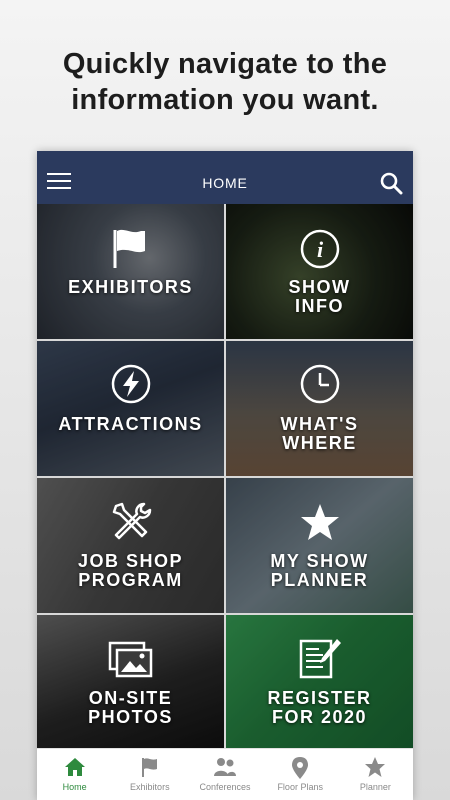 The width and height of the screenshot is (450, 800). Describe the element at coordinates (375, 787) in the screenshot. I see `nav-label: Planner` at that location.